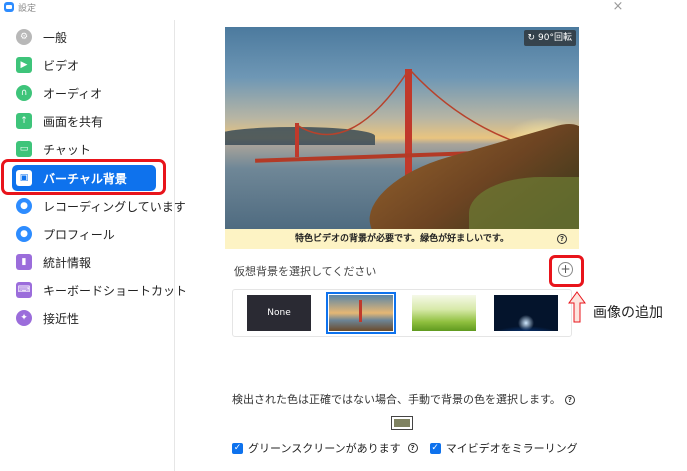 This screenshot has height=471, width=687. Describe the element at coordinates (305, 271) in the screenshot. I see `choose-background-label: 仮想背景を選択してください` at that location.